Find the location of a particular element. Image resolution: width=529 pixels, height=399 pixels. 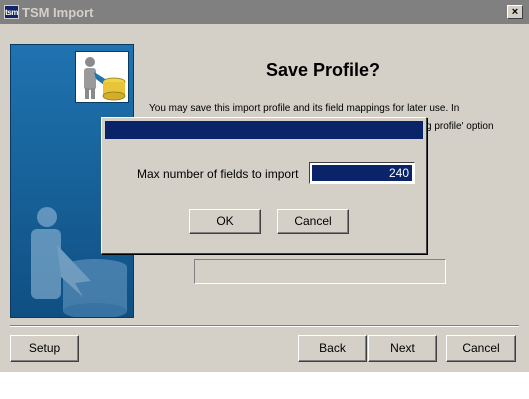

title-bar: tsm TSM Import × is located at coordinates (264, 12).